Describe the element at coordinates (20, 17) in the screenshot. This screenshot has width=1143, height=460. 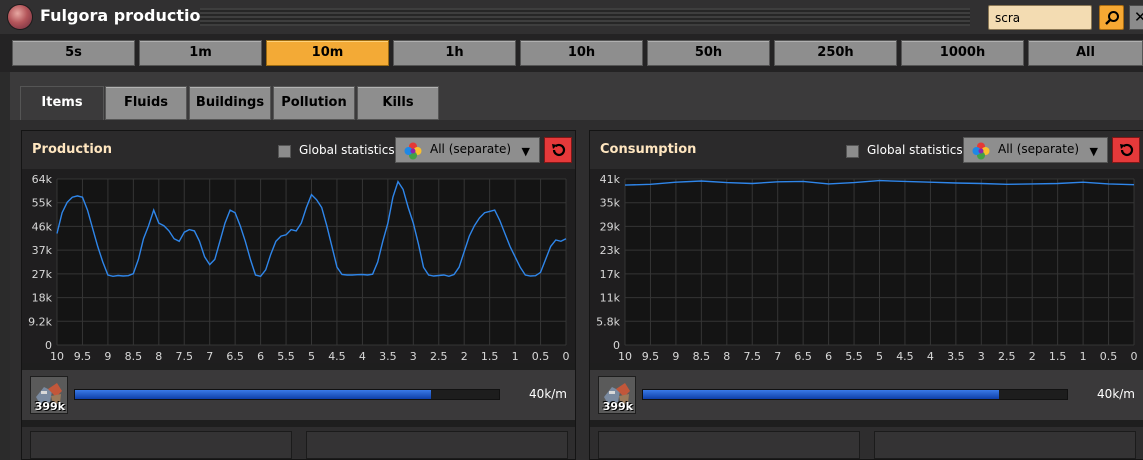
I see `planet-icon` at that location.